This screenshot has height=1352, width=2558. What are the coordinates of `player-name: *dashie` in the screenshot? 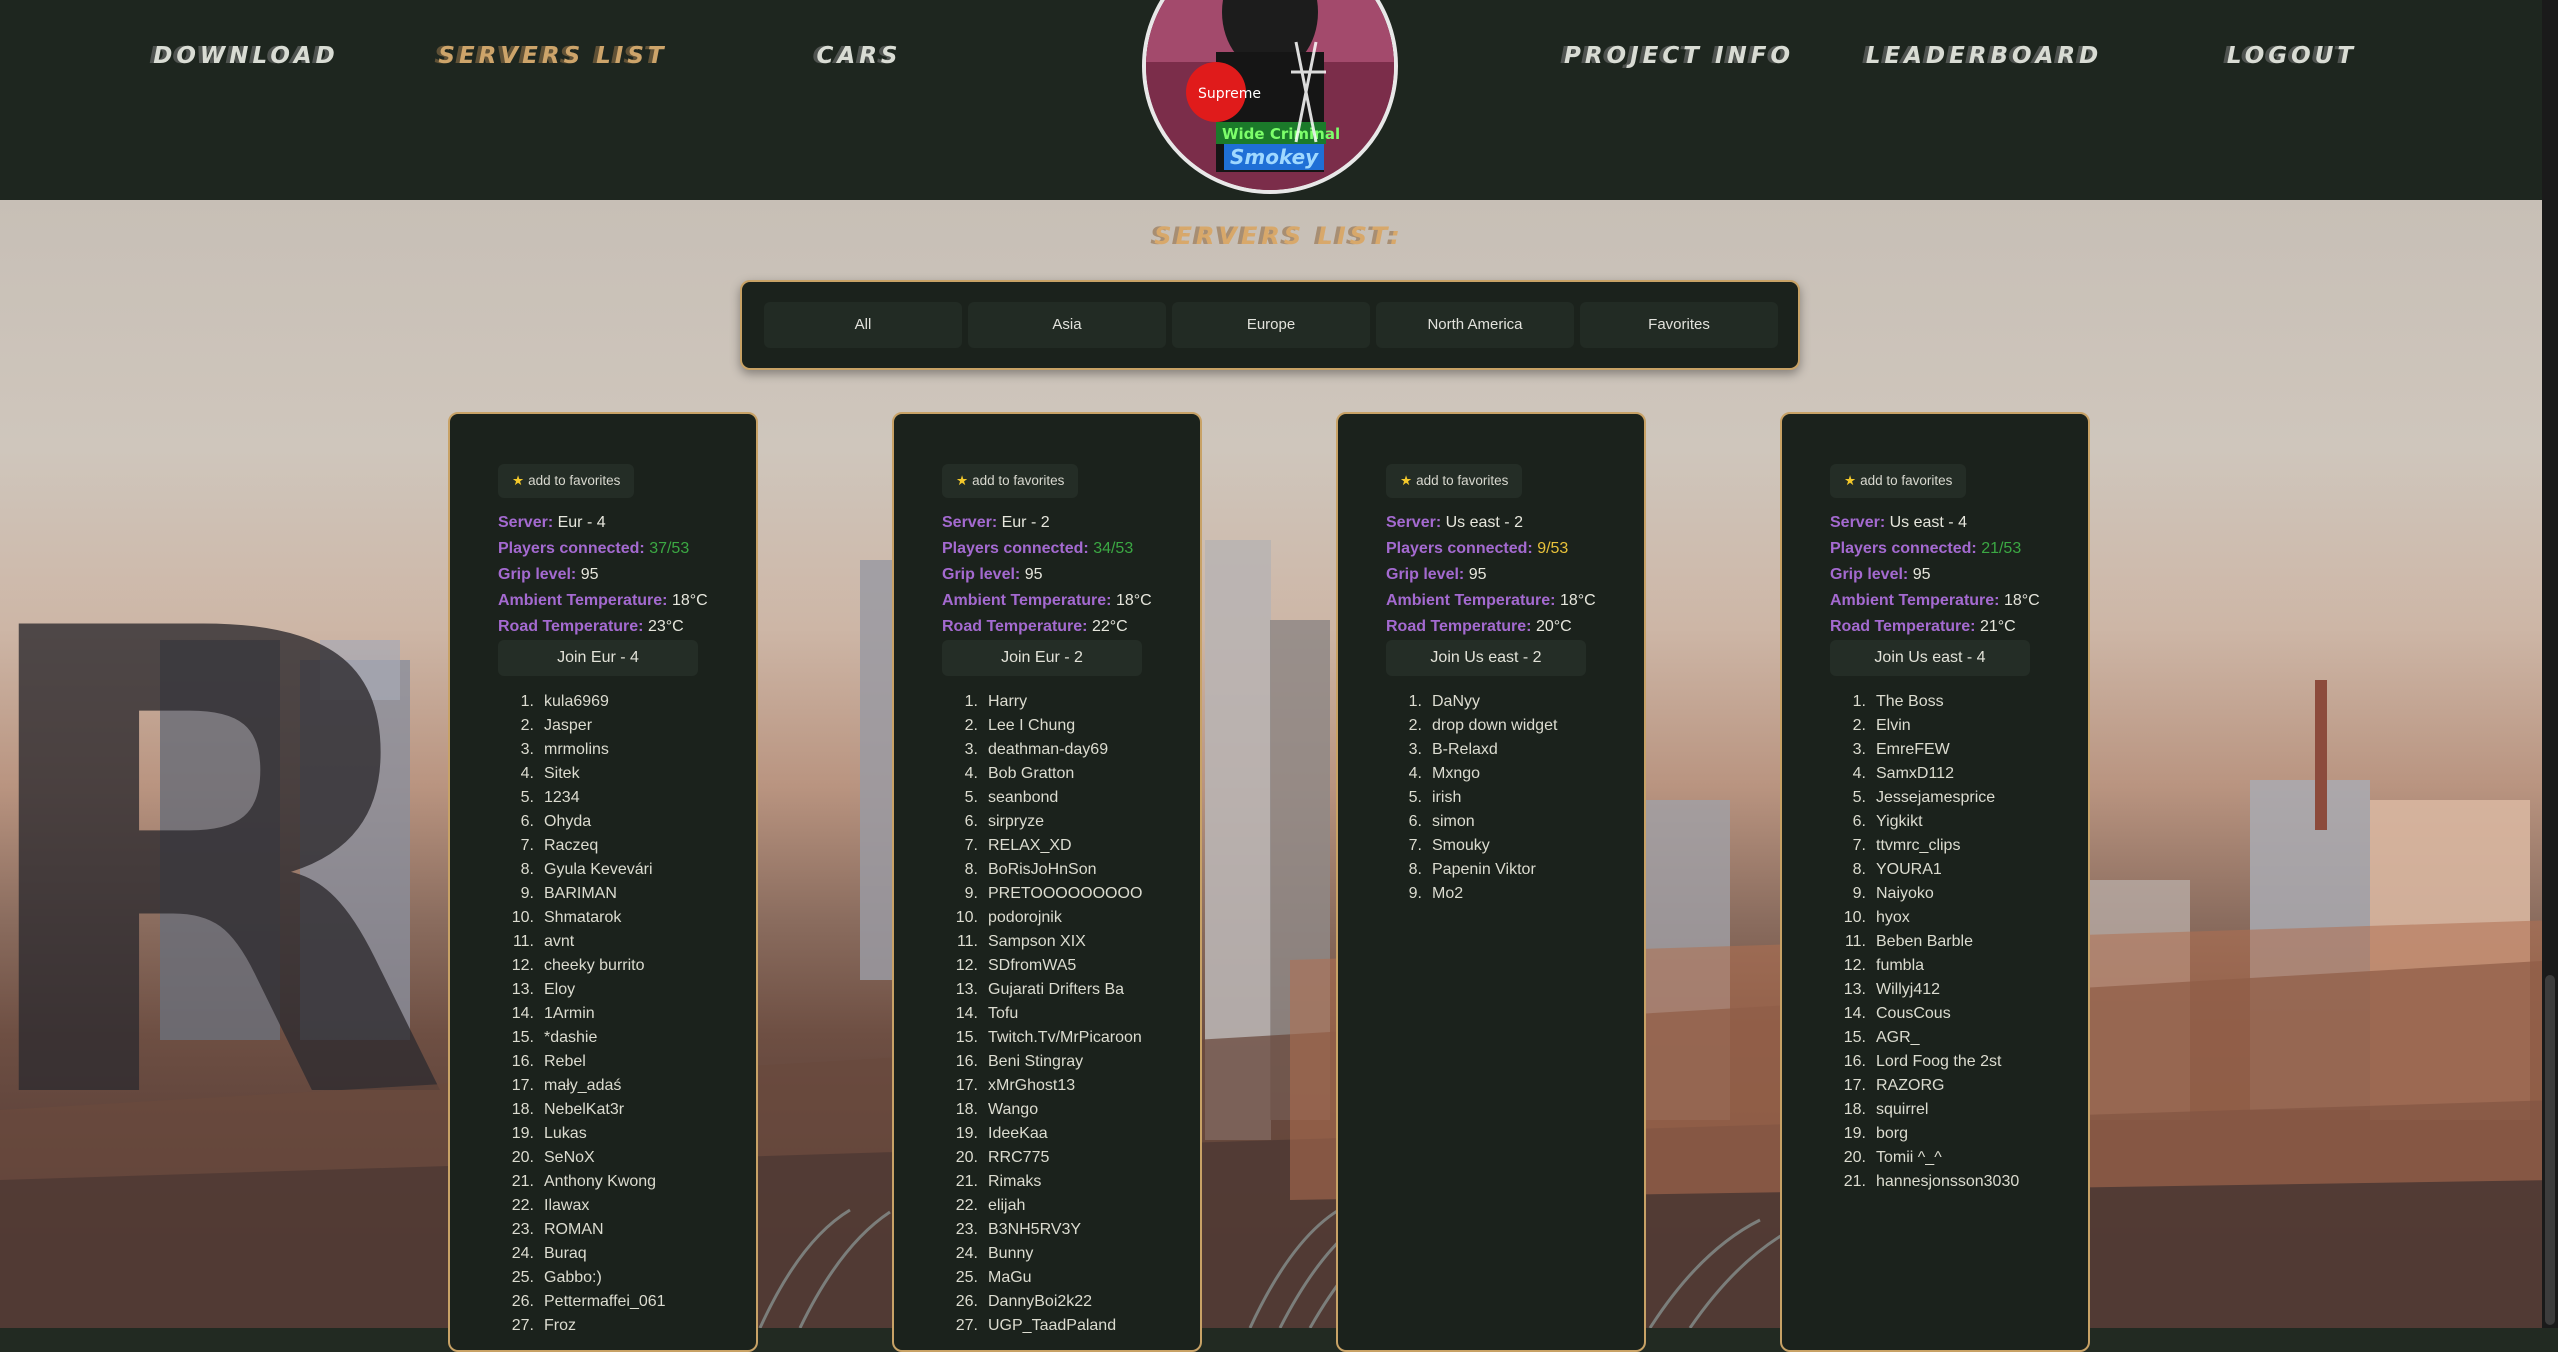 It's located at (571, 1037).